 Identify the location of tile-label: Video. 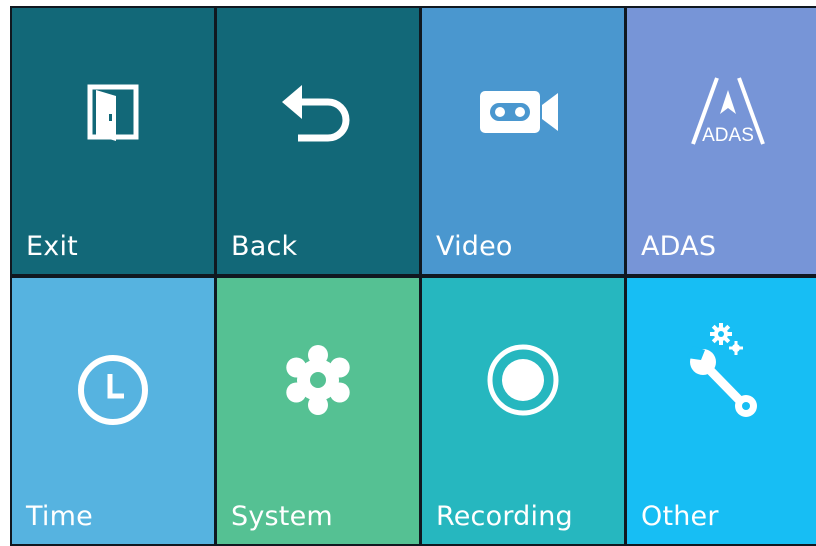
(474, 246).